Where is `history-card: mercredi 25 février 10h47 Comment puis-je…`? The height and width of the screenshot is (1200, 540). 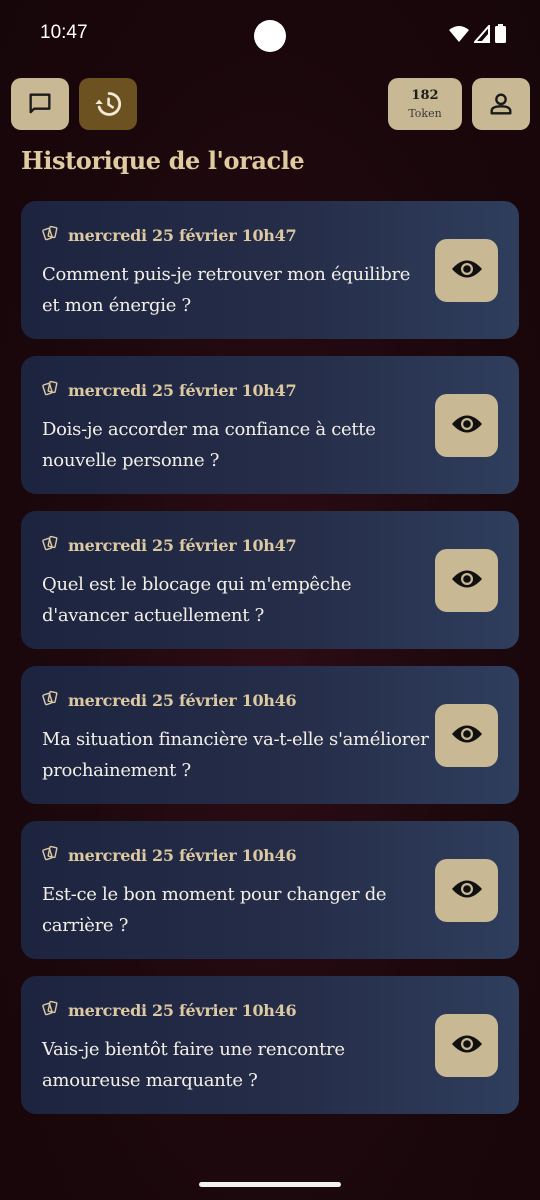 history-card: mercredi 25 février 10h47 Comment puis-je… is located at coordinates (270, 270).